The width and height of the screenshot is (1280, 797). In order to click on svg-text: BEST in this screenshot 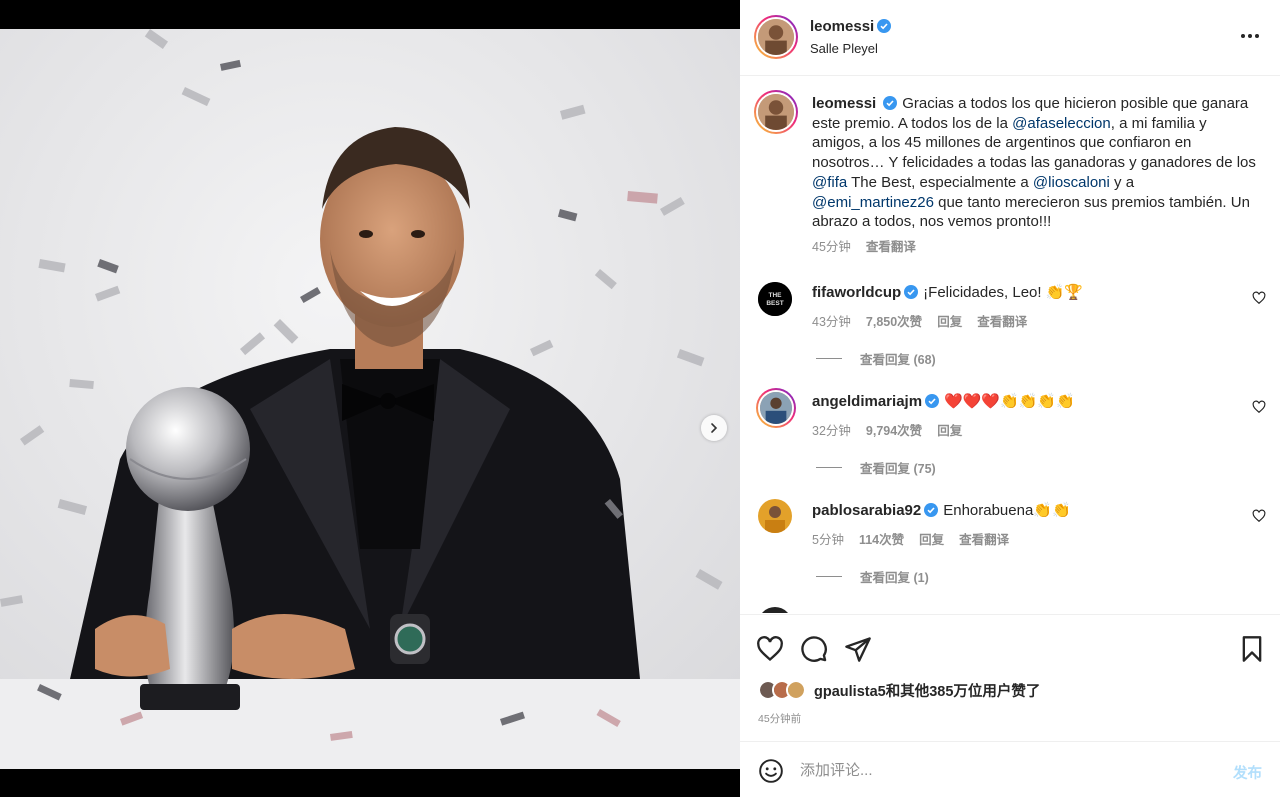, I will do `click(774, 303)`.